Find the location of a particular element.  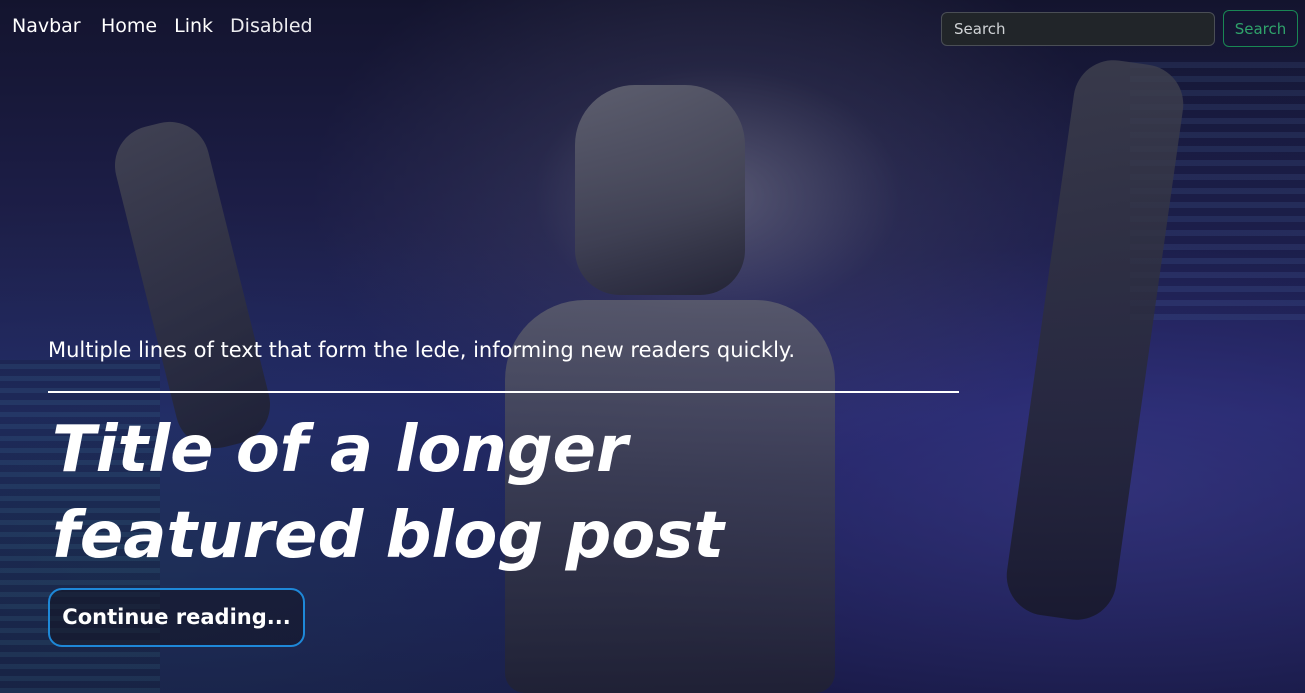

search-button: Search is located at coordinates (1260, 28).